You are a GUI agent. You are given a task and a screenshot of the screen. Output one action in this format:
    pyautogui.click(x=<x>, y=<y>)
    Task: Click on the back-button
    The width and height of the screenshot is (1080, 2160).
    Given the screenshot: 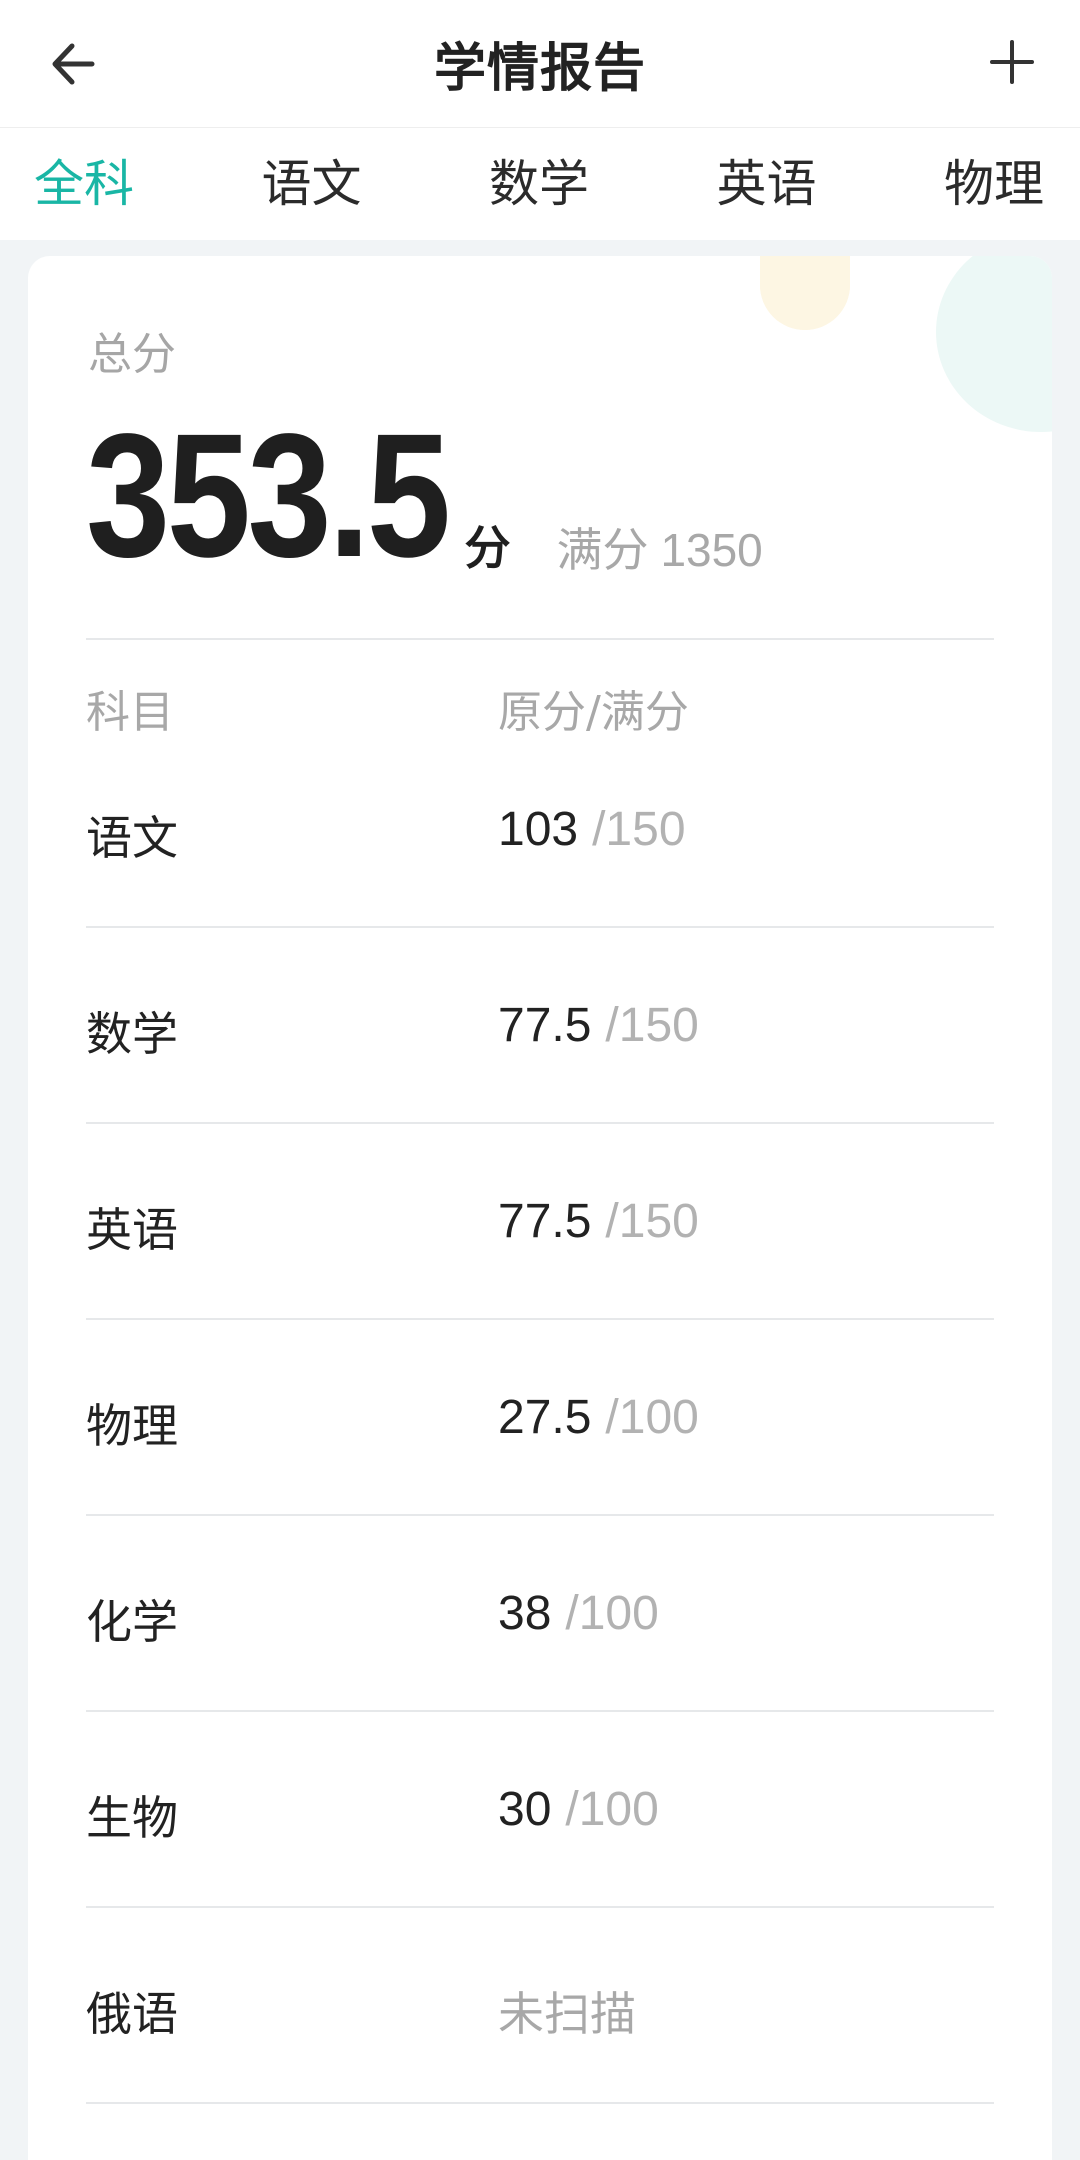 What is the action you would take?
    pyautogui.click(x=74, y=64)
    